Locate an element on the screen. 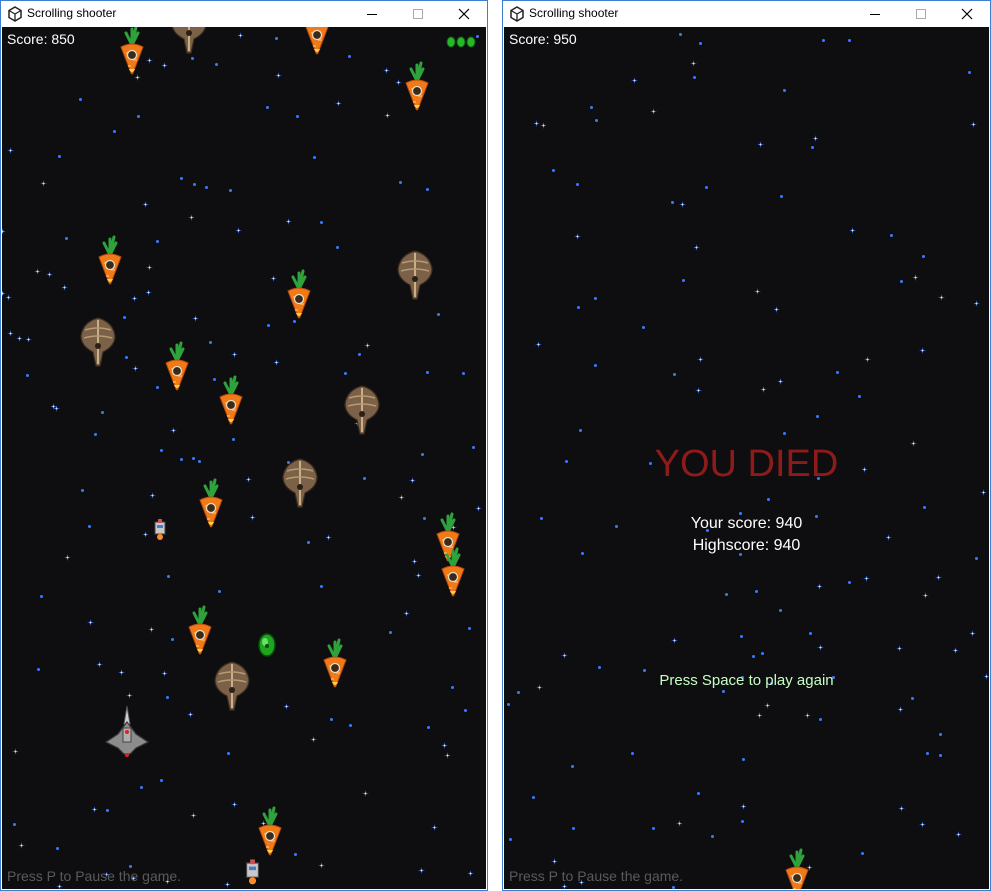 The image size is (991, 891). unity-app-icon is located at coordinates (517, 14).